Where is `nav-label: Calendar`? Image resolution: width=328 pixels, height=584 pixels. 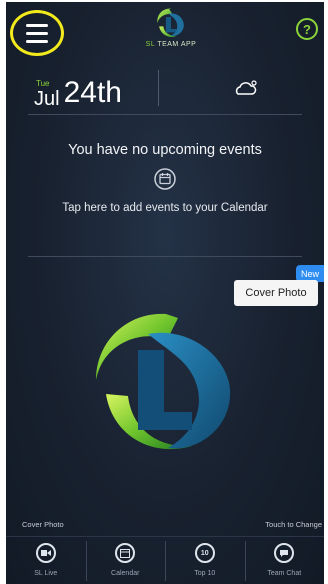 nav-label: Calendar is located at coordinates (125, 573).